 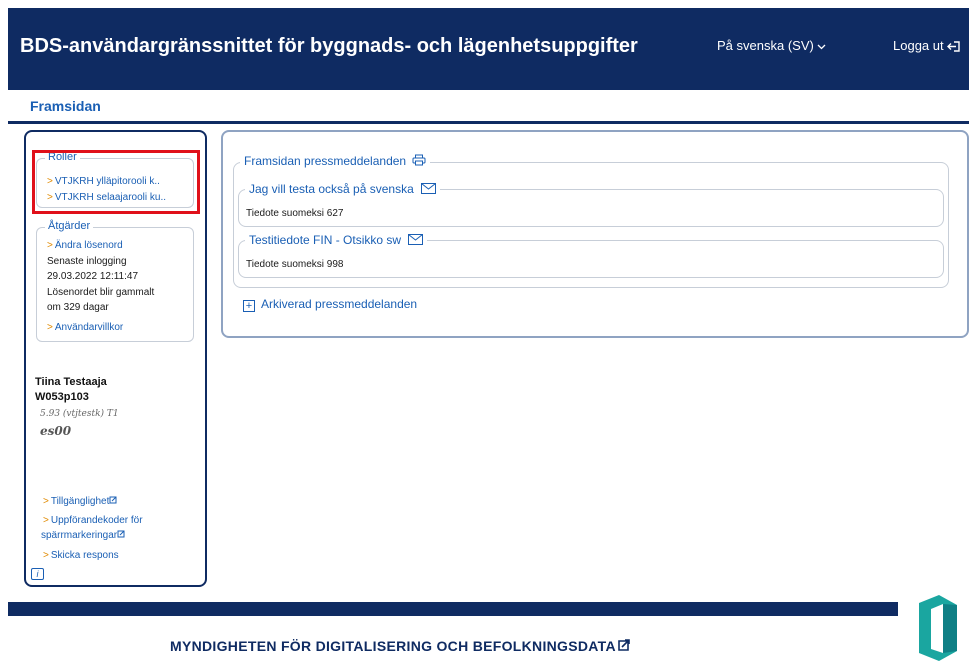 I want to click on feedback-link: > Skicka respons, so click(x=81, y=555).